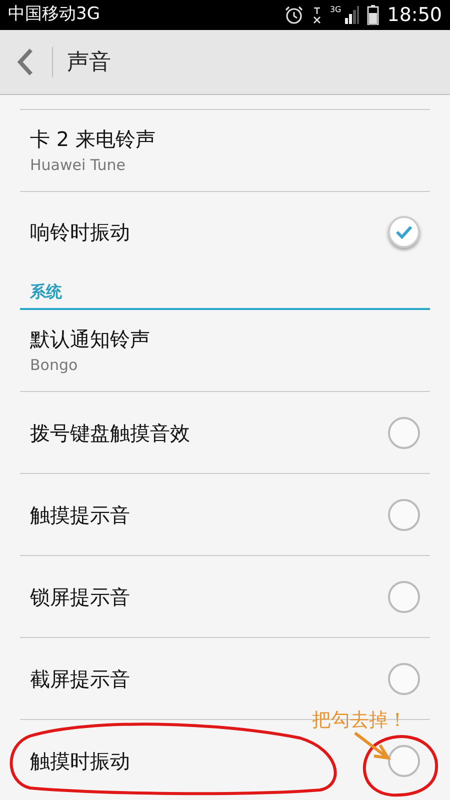 Image resolution: width=450 pixels, height=800 pixels. I want to click on section-header: 系统, so click(46, 292).